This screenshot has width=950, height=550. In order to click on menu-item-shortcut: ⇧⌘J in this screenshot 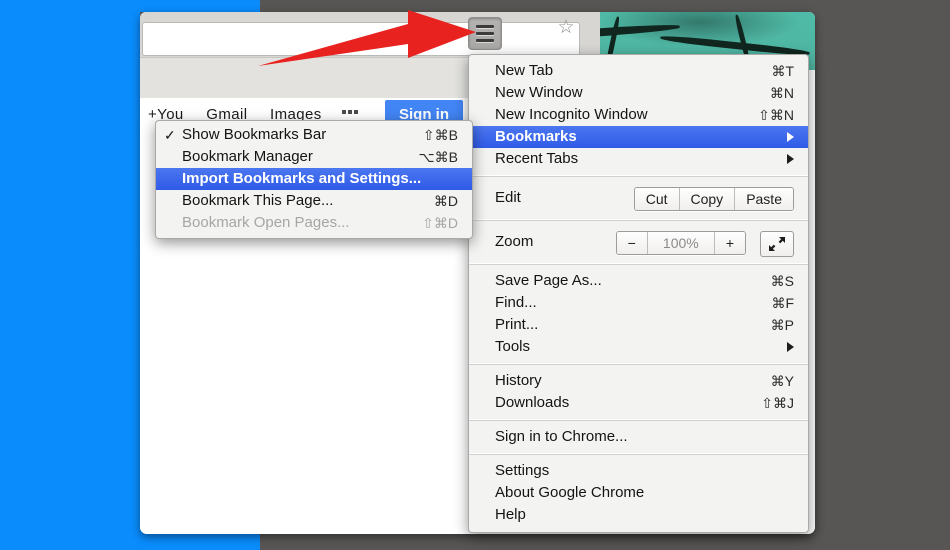, I will do `click(777, 403)`.